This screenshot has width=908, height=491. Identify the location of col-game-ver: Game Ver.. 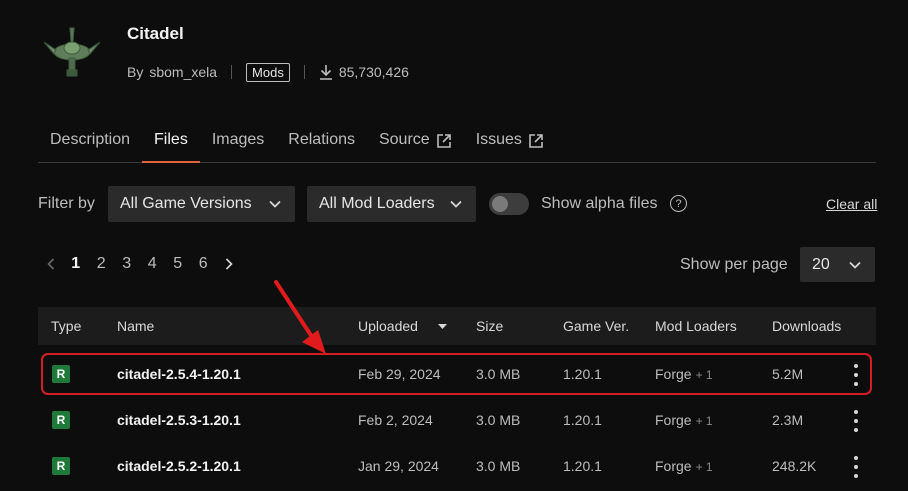
(596, 326).